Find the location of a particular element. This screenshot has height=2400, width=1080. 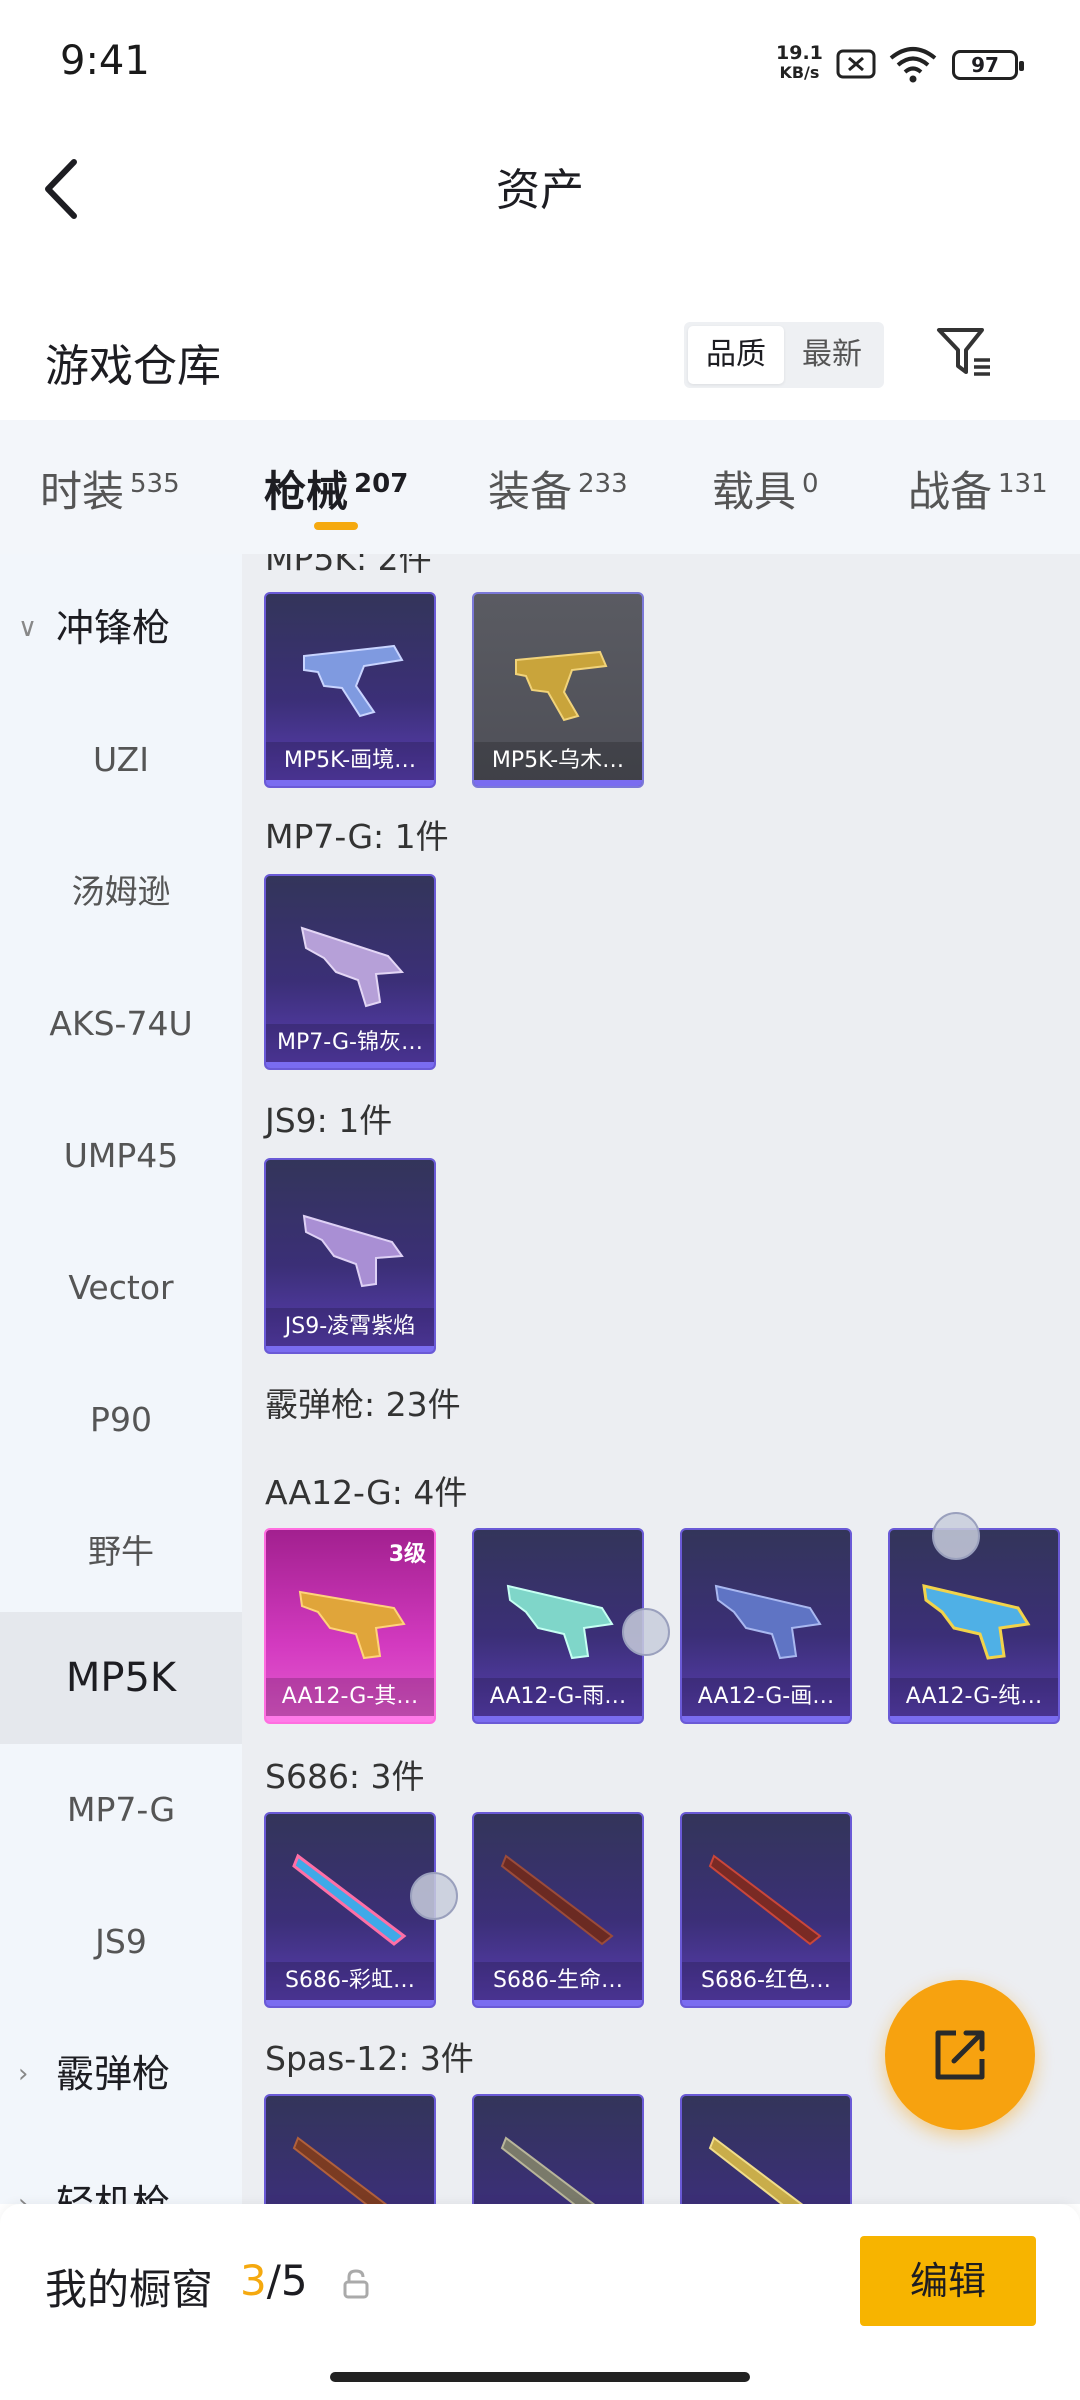

sidebar-item-uzi: UZI is located at coordinates (121, 760).